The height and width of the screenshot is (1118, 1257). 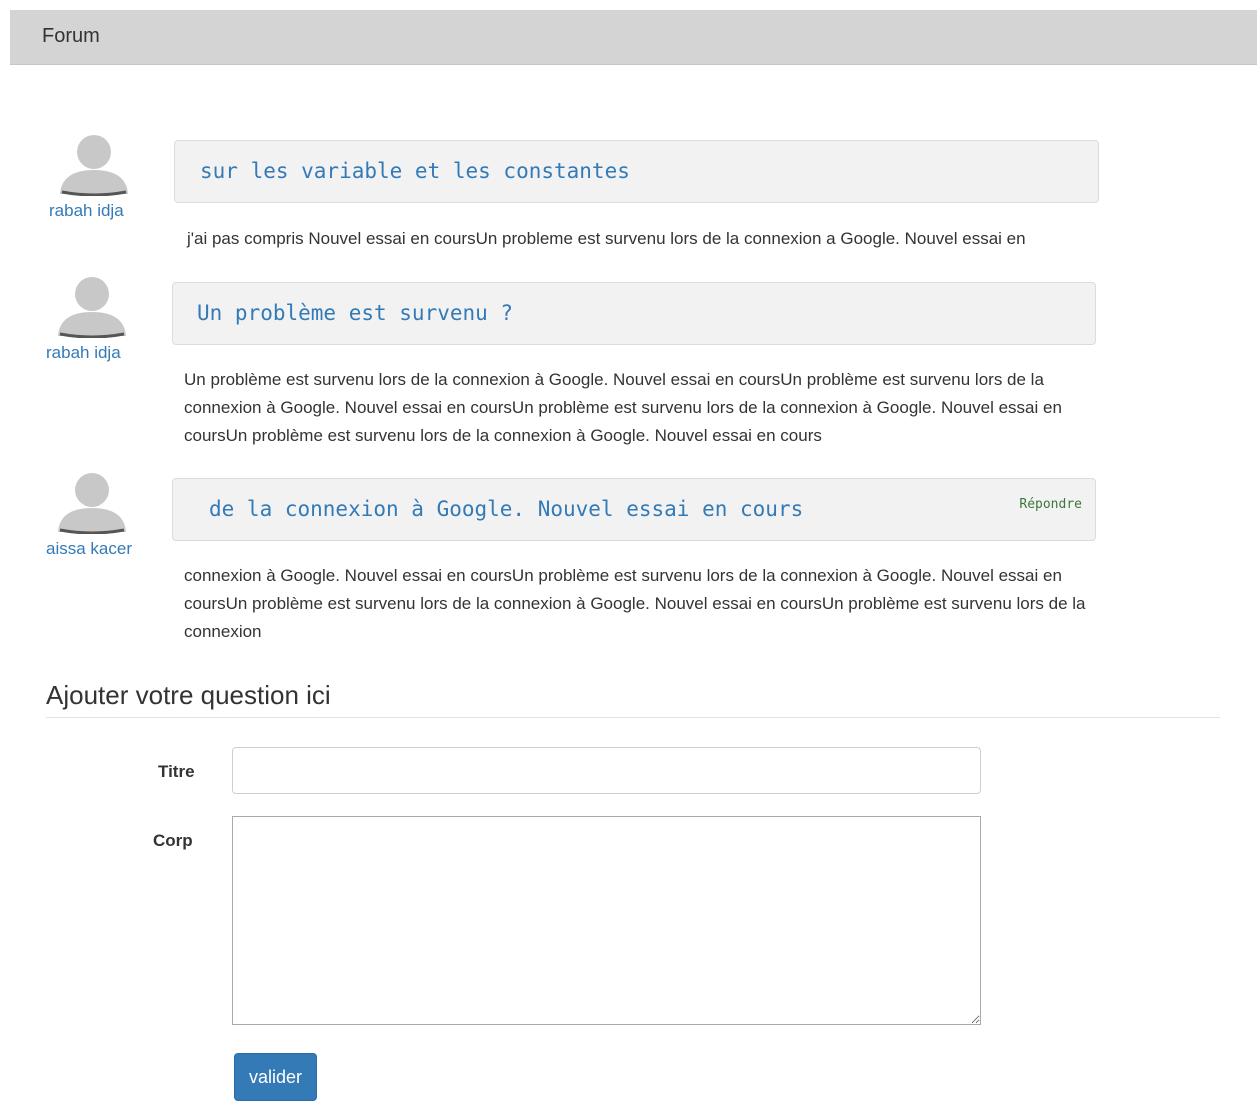 I want to click on title-label: Titre, so click(x=176, y=771).